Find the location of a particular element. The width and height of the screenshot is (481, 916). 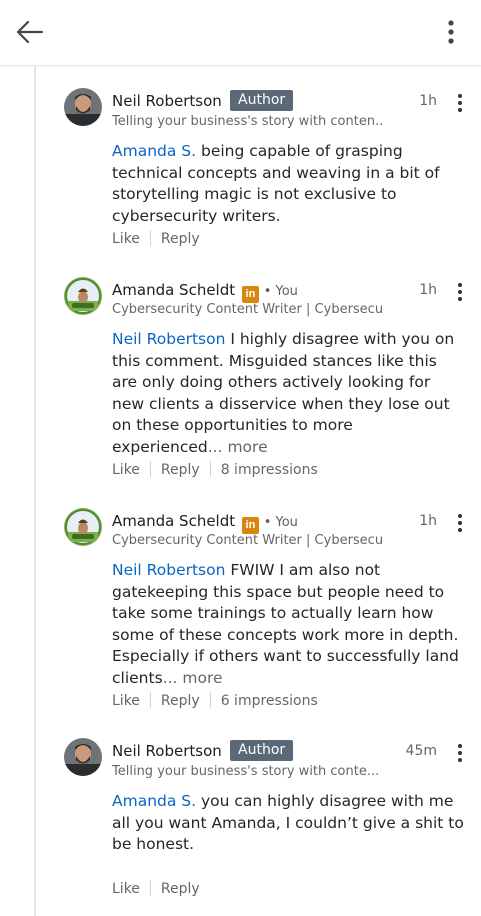

impressions-count: 6 impressions is located at coordinates (269, 701).